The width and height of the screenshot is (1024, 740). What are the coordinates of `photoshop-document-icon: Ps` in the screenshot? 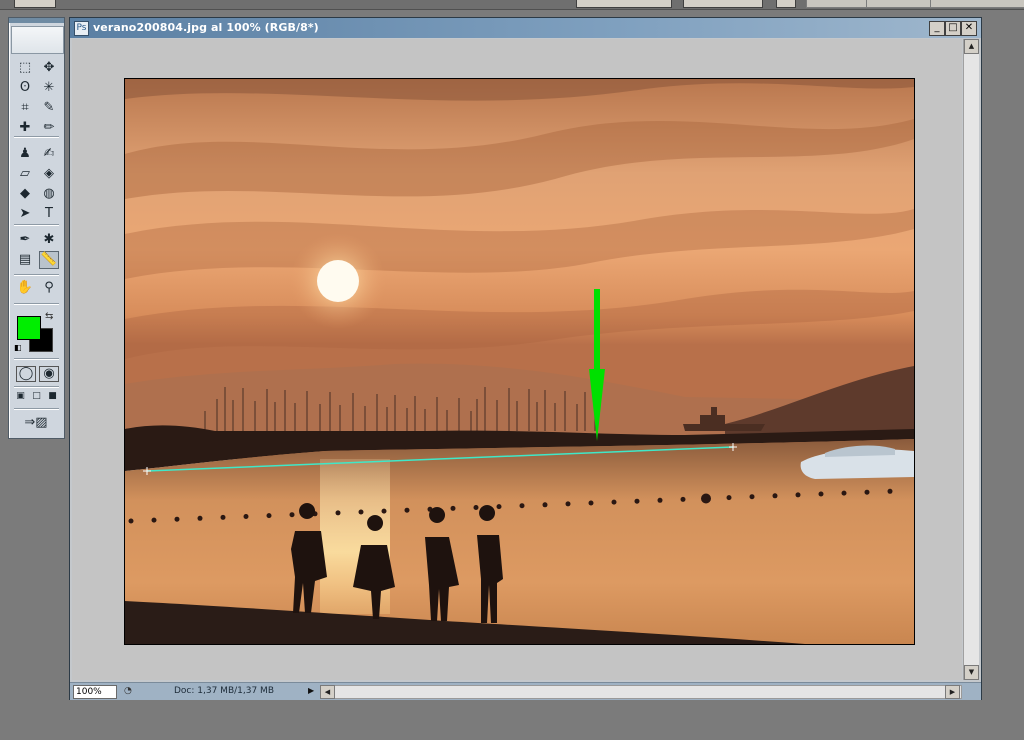 It's located at (81, 28).